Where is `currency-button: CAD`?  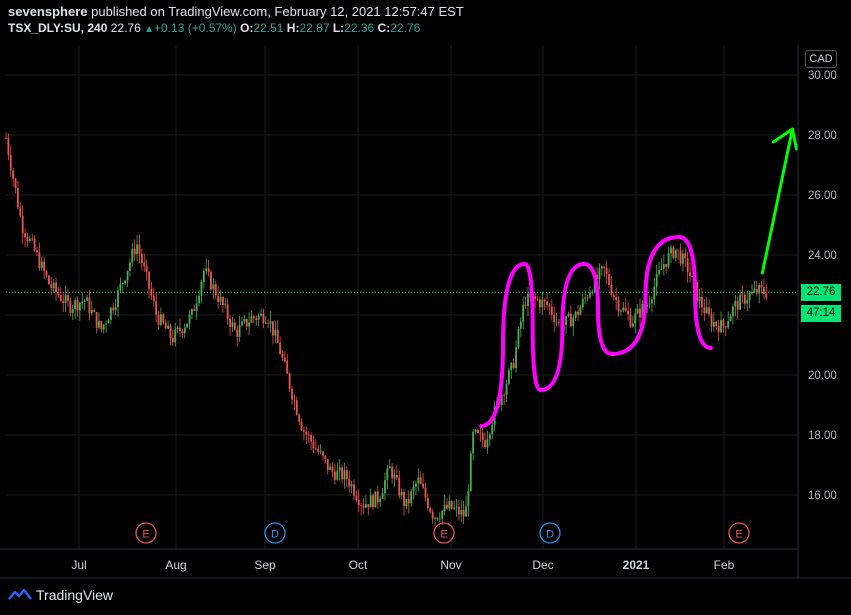
currency-button: CAD is located at coordinates (821, 59).